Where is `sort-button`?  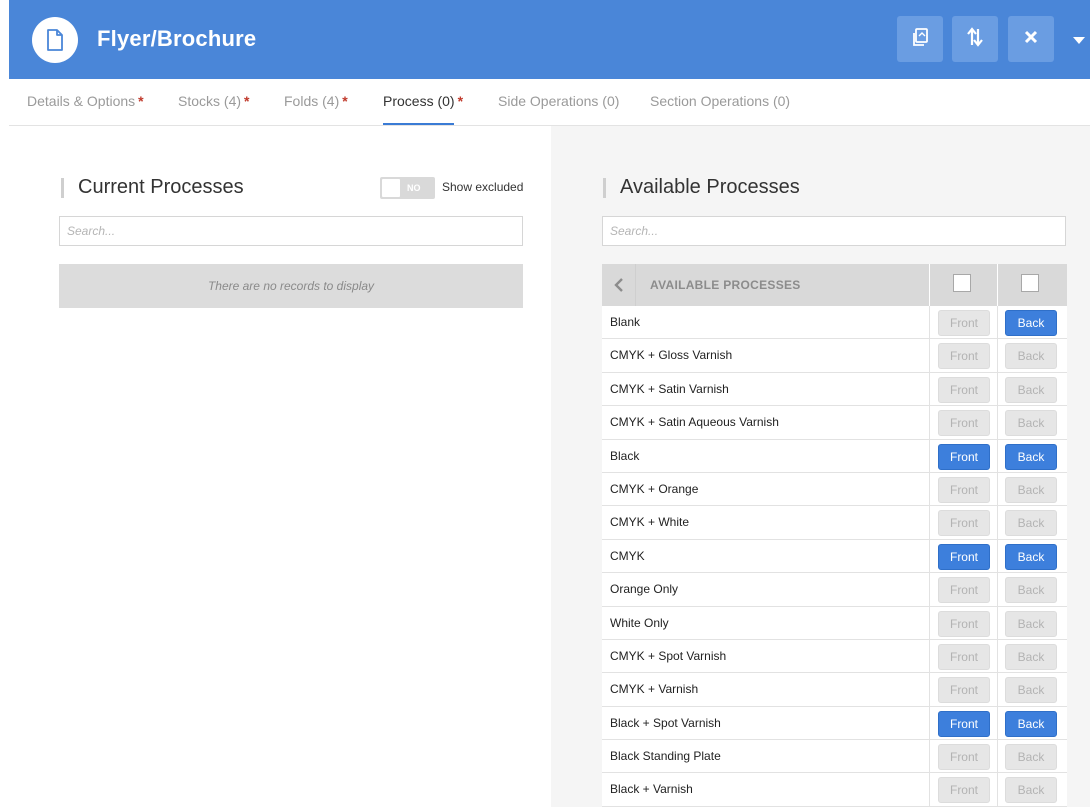 sort-button is located at coordinates (975, 39).